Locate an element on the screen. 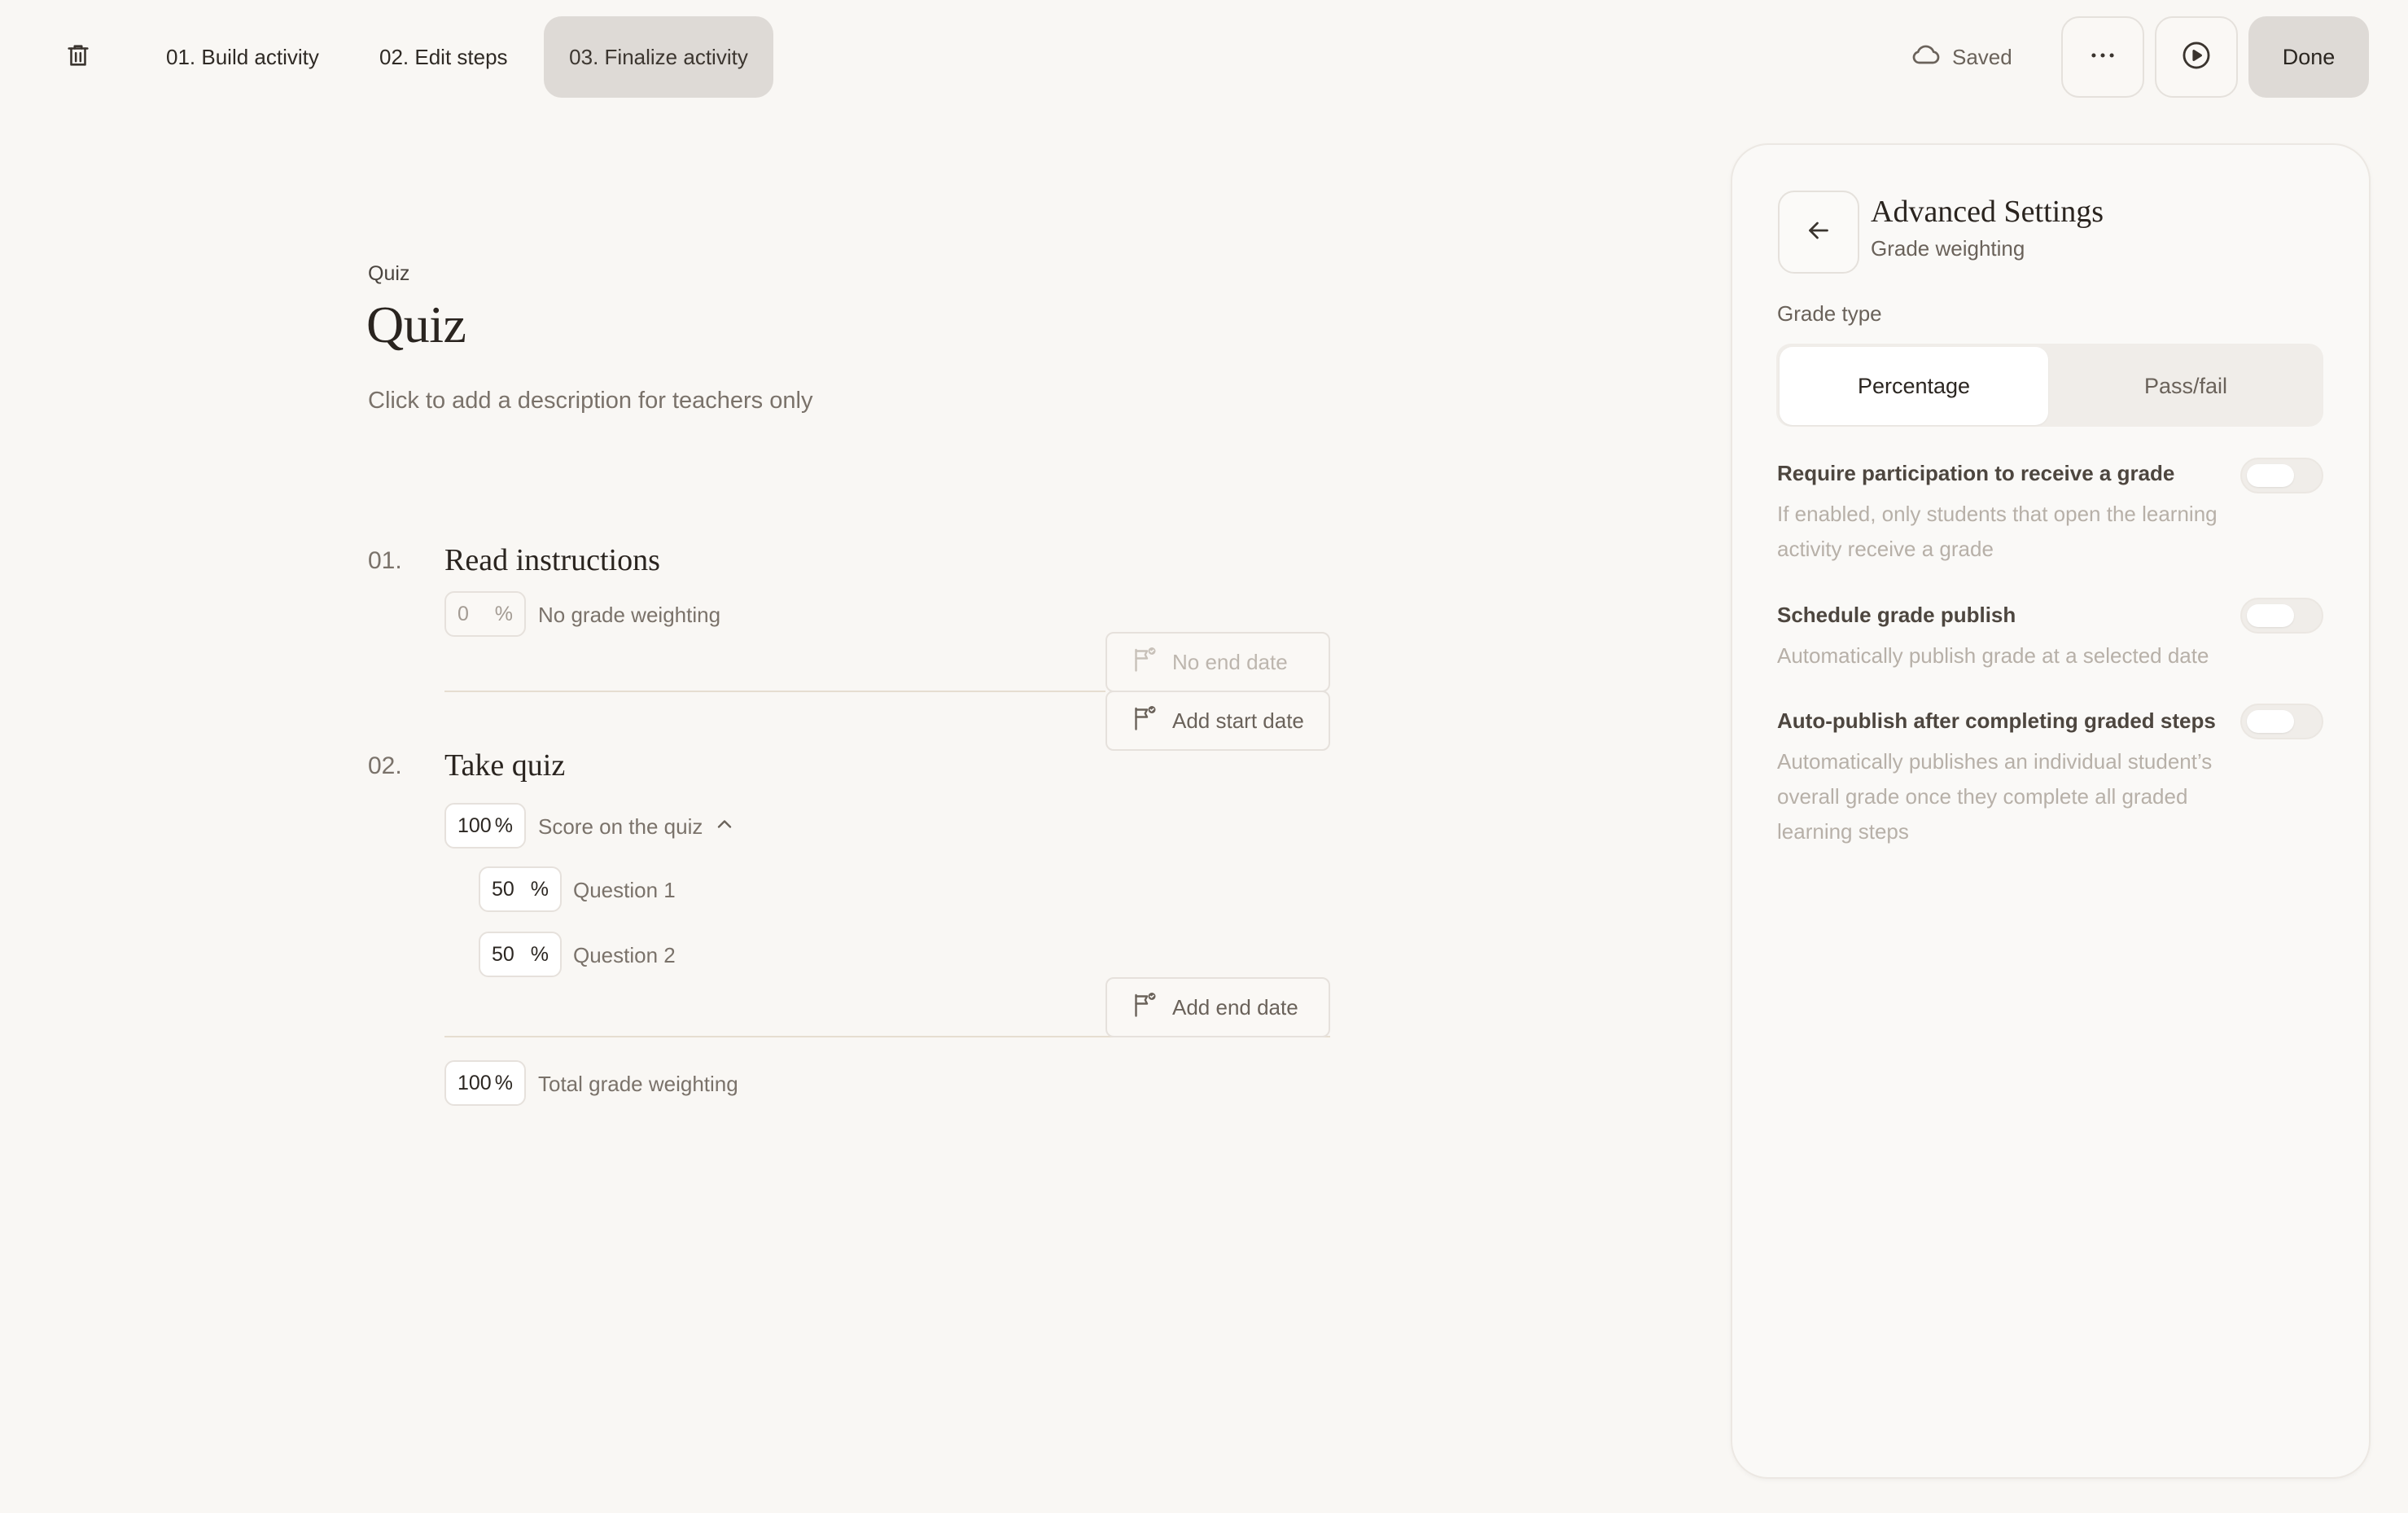  more-options-button is located at coordinates (2102, 57).